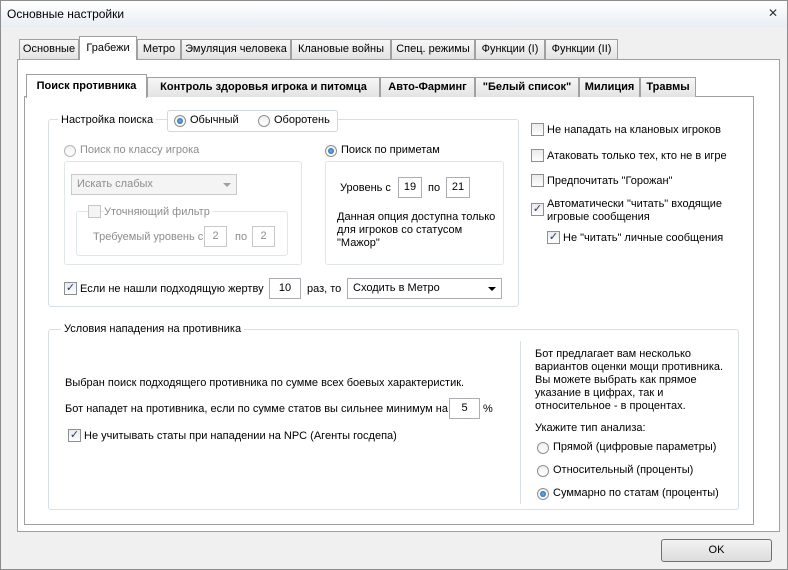 The width and height of the screenshot is (788, 570). I want to click on signs-note-line1: Данная опция доступна только, so click(416, 217).